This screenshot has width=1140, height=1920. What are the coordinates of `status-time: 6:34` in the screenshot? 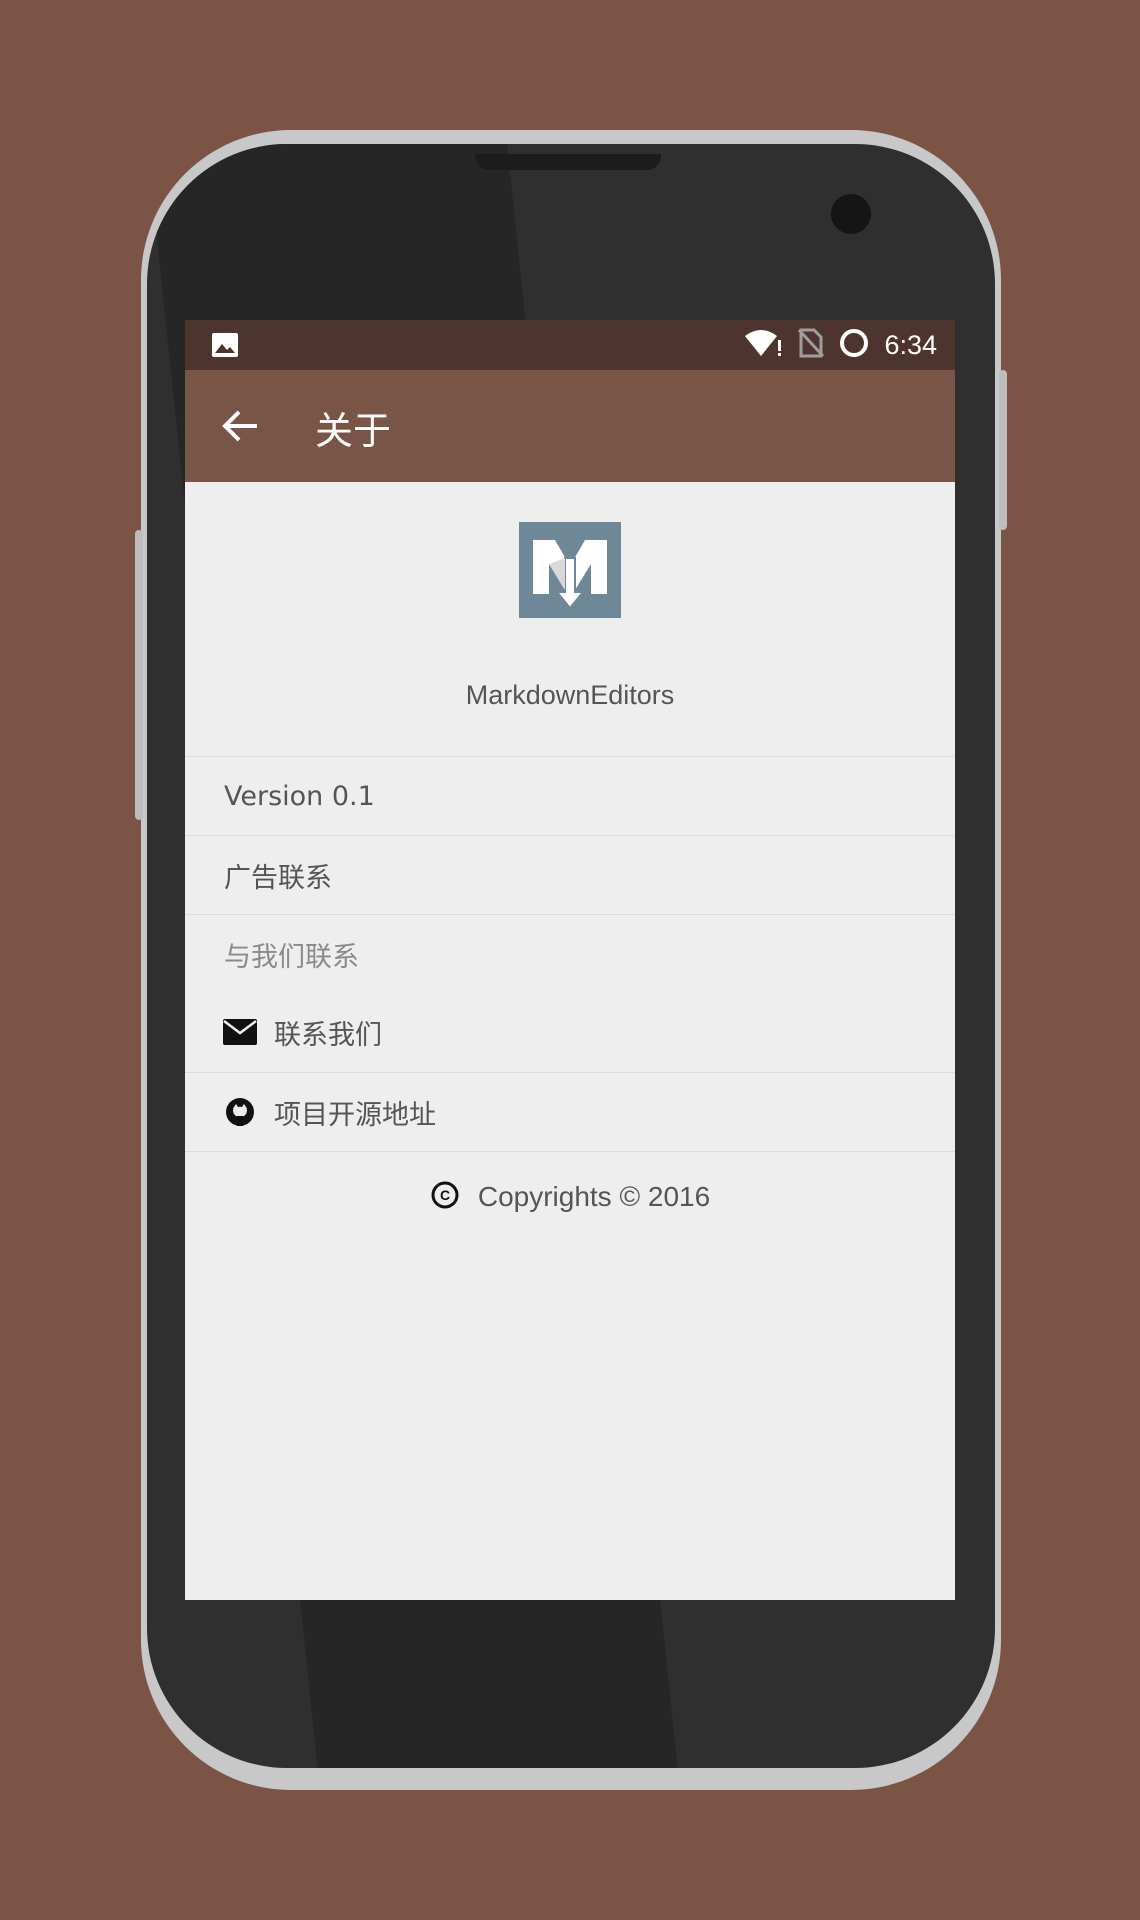 It's located at (910, 344).